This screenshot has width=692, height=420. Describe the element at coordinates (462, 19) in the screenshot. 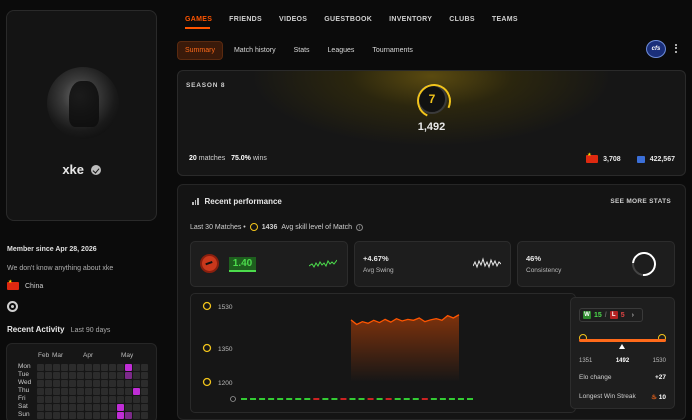

I see `nav-clubs: CLUBS` at that location.